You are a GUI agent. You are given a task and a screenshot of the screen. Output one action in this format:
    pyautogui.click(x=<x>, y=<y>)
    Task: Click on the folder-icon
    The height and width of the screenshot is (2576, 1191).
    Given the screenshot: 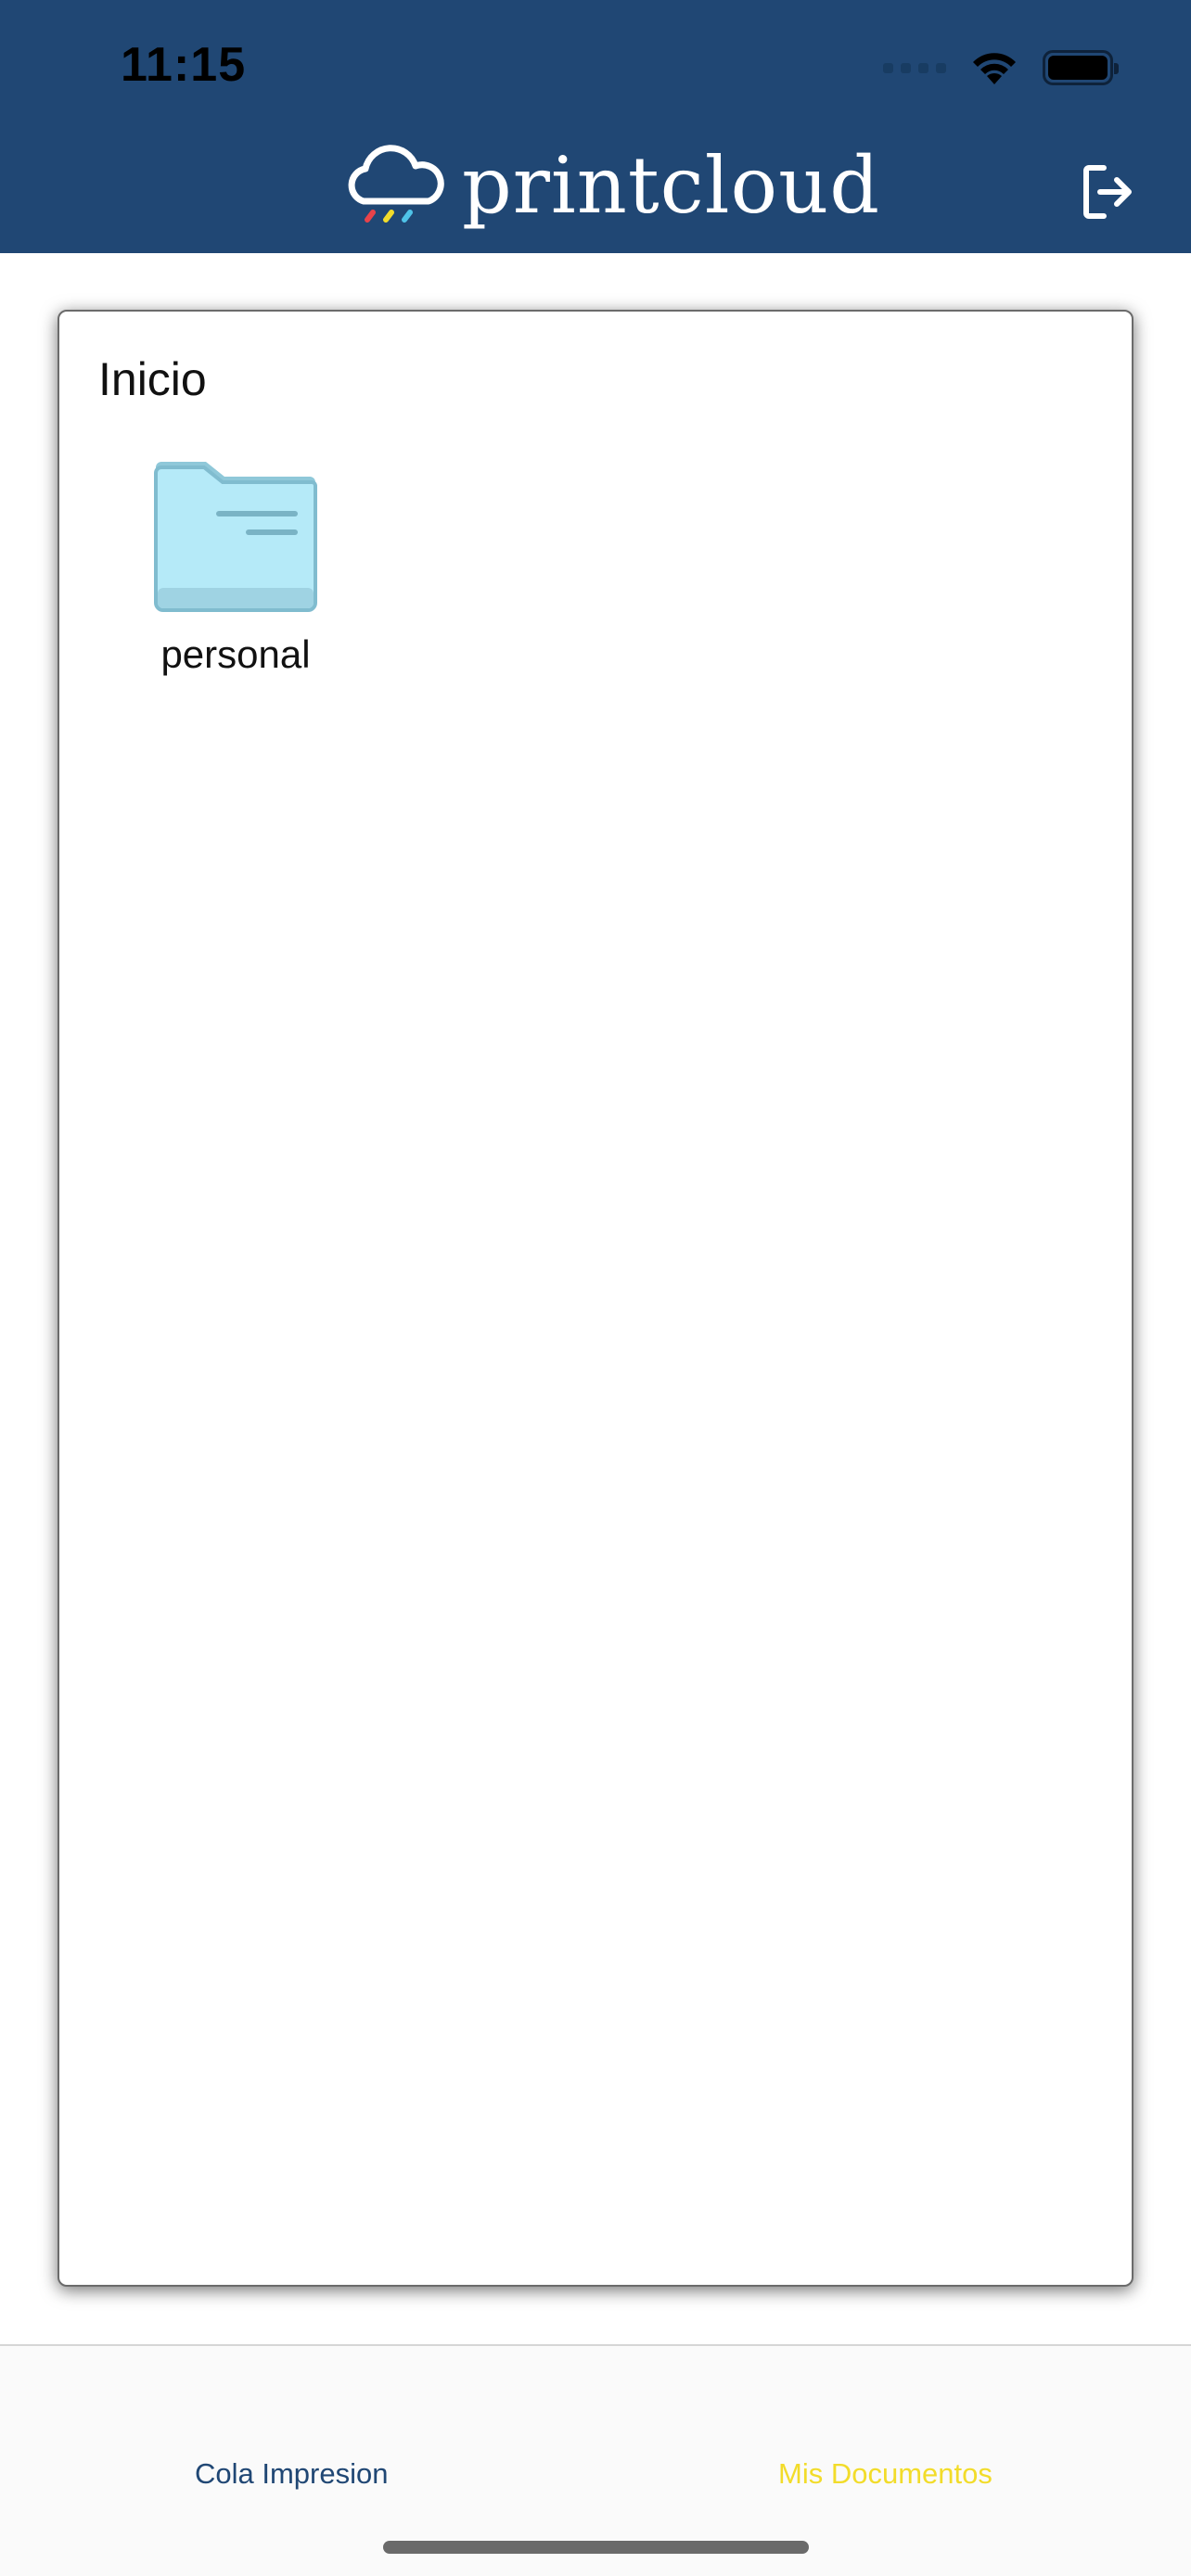 What is the action you would take?
    pyautogui.click(x=235, y=537)
    